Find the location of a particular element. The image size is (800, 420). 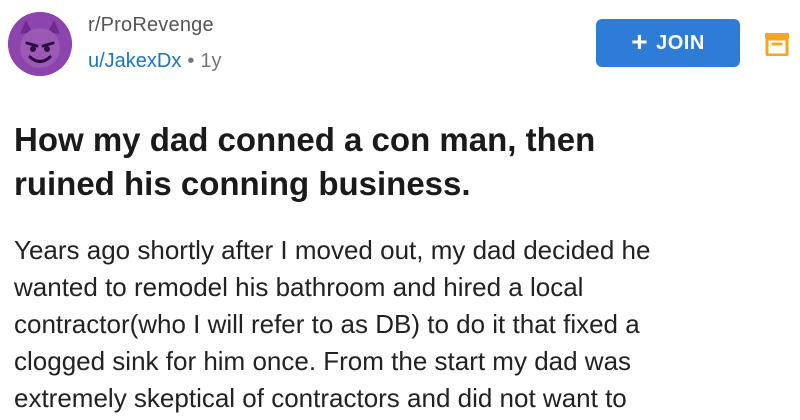

post-age: 1y is located at coordinates (211, 61).